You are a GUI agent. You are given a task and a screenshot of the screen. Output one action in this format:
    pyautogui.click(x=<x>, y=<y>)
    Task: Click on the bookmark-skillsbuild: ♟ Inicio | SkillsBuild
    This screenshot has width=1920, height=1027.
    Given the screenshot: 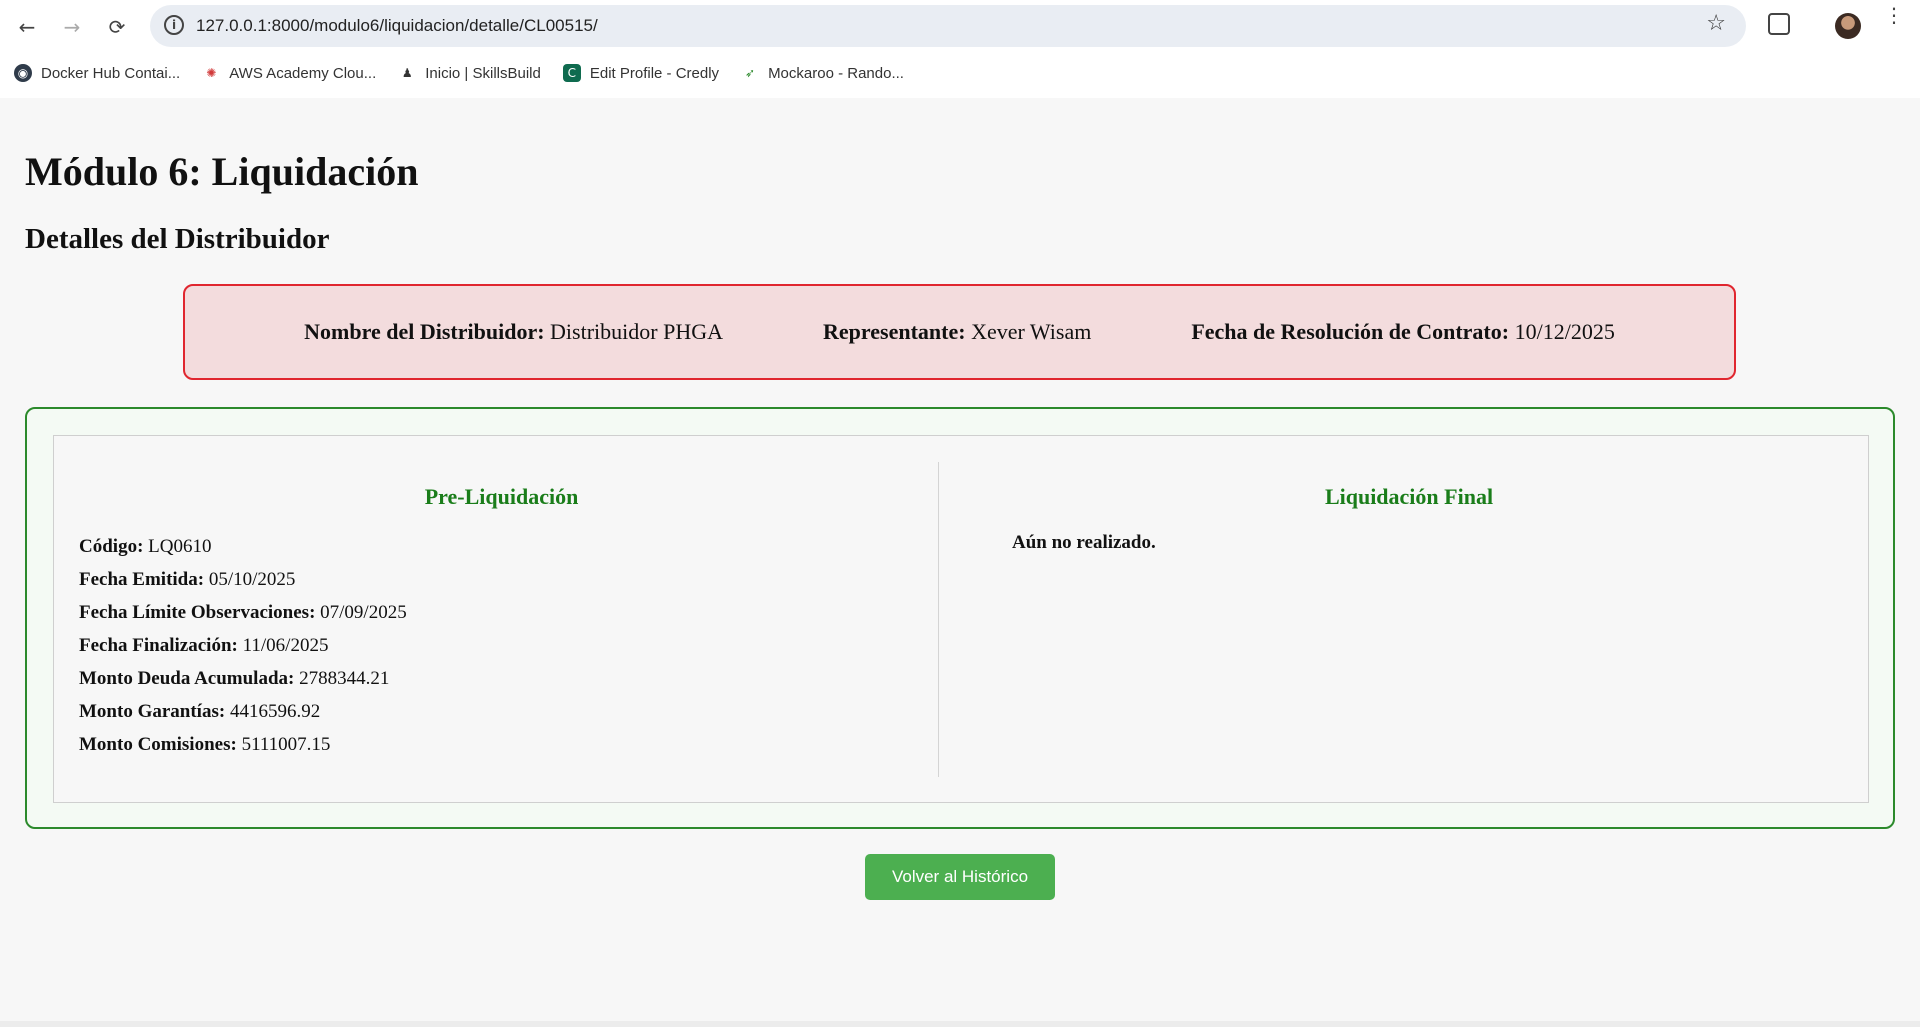 What is the action you would take?
    pyautogui.click(x=469, y=73)
    